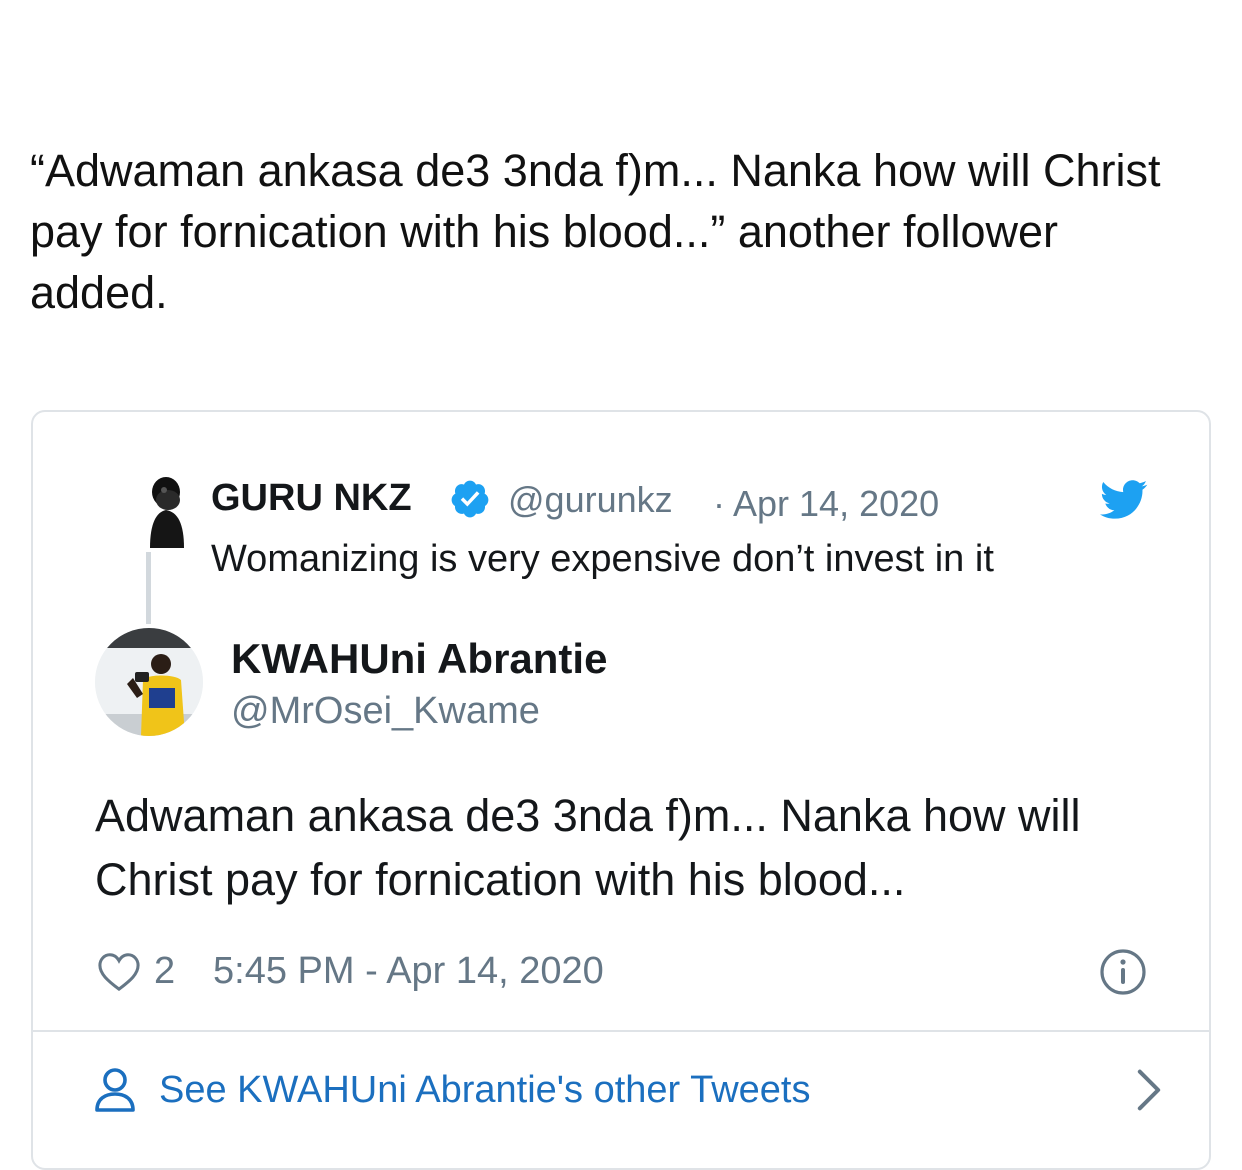 The image size is (1242, 1170). I want to click on twitter-bird-icon, so click(1124, 500).